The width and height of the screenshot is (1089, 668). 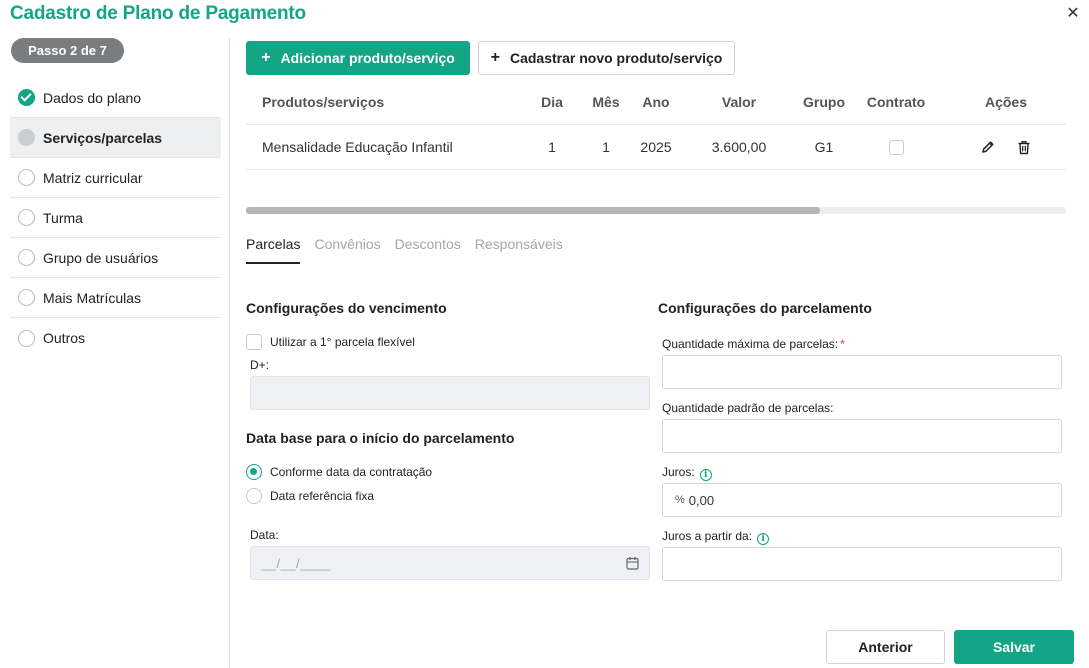 What do you see at coordinates (367, 58) in the screenshot?
I see `add-product-label: Adicionar produto/serviço` at bounding box center [367, 58].